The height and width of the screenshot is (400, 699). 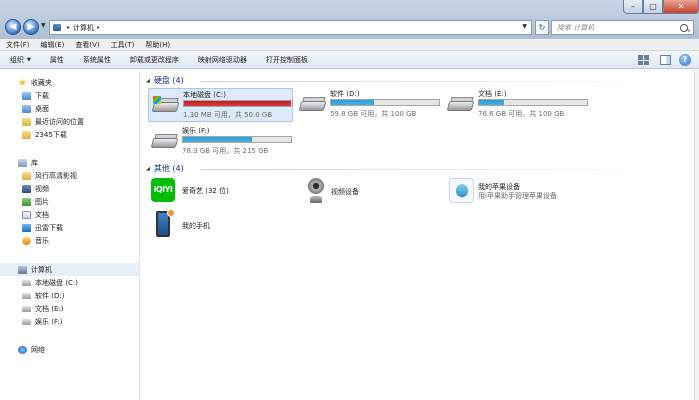 What do you see at coordinates (205, 191) in the screenshot?
I see `item-name: 爱奇艺 (32 位)` at bounding box center [205, 191].